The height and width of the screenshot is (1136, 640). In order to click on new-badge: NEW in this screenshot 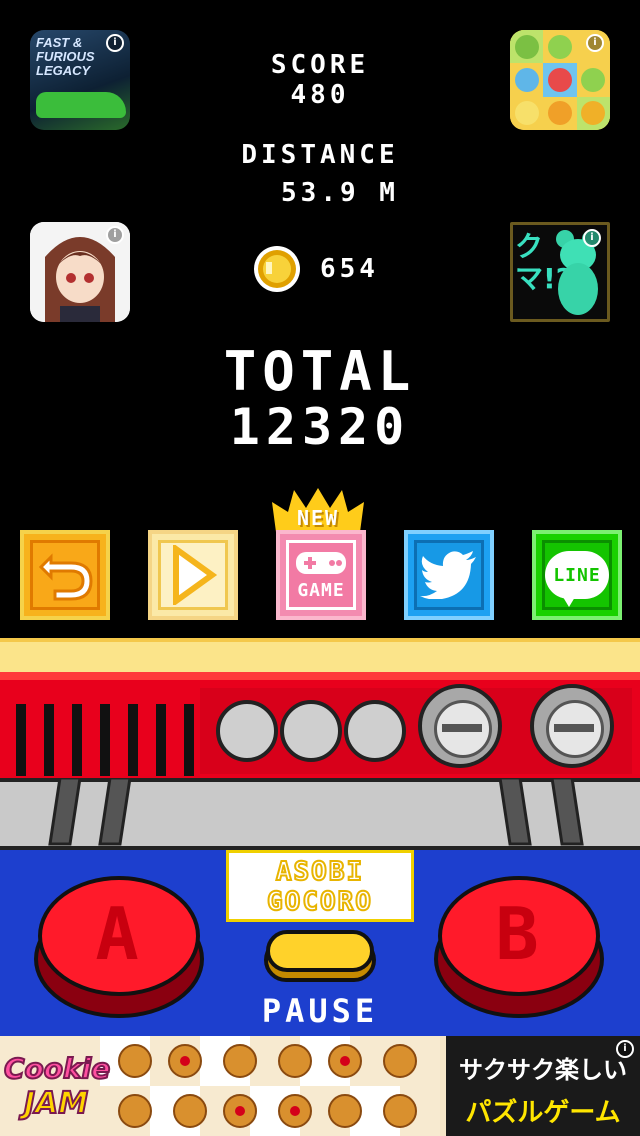, I will do `click(318, 510)`.